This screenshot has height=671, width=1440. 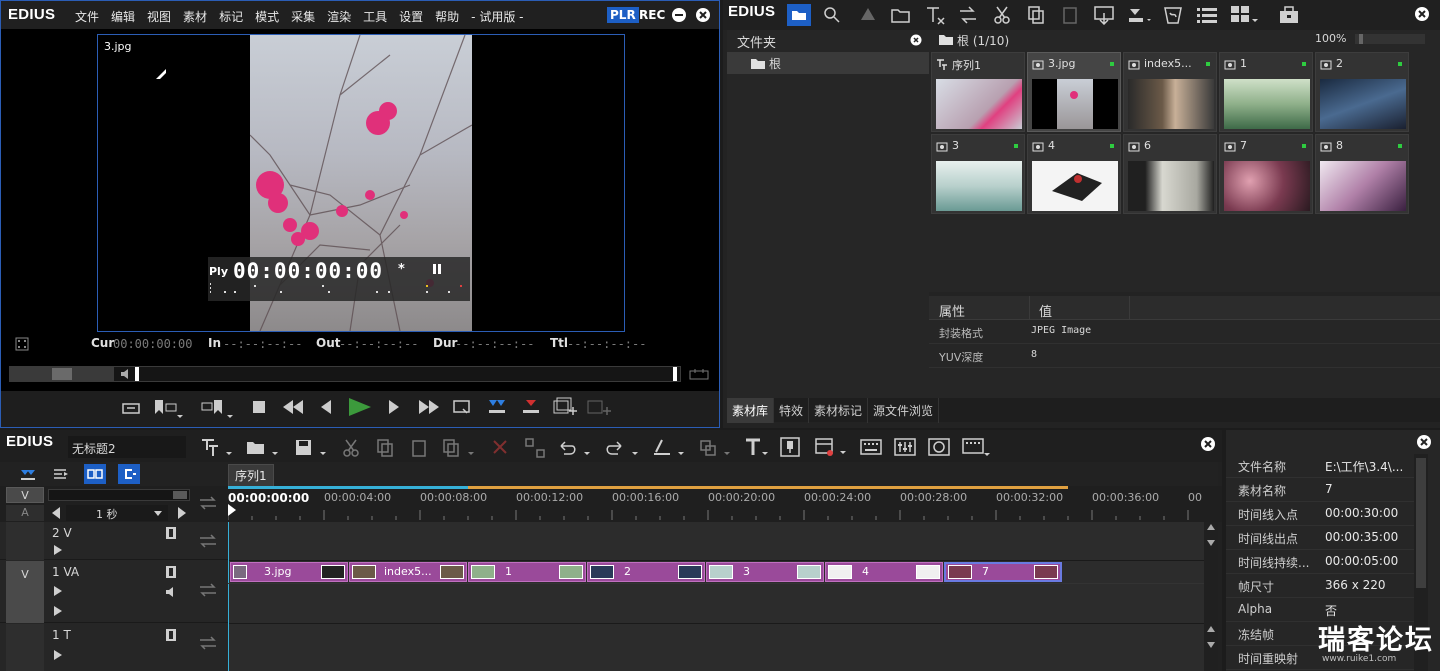 I want to click on paste-icon, so click(x=1070, y=15).